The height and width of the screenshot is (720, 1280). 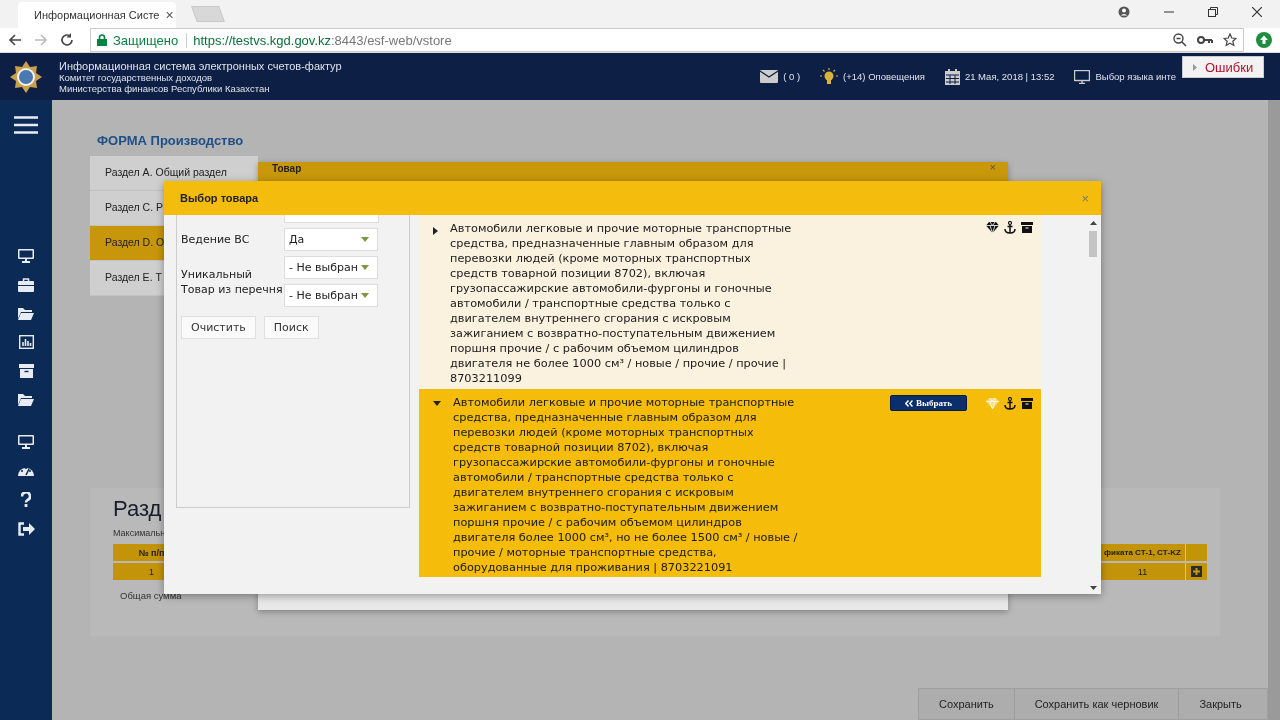 What do you see at coordinates (1264, 40) in the screenshot?
I see `update-icon` at bounding box center [1264, 40].